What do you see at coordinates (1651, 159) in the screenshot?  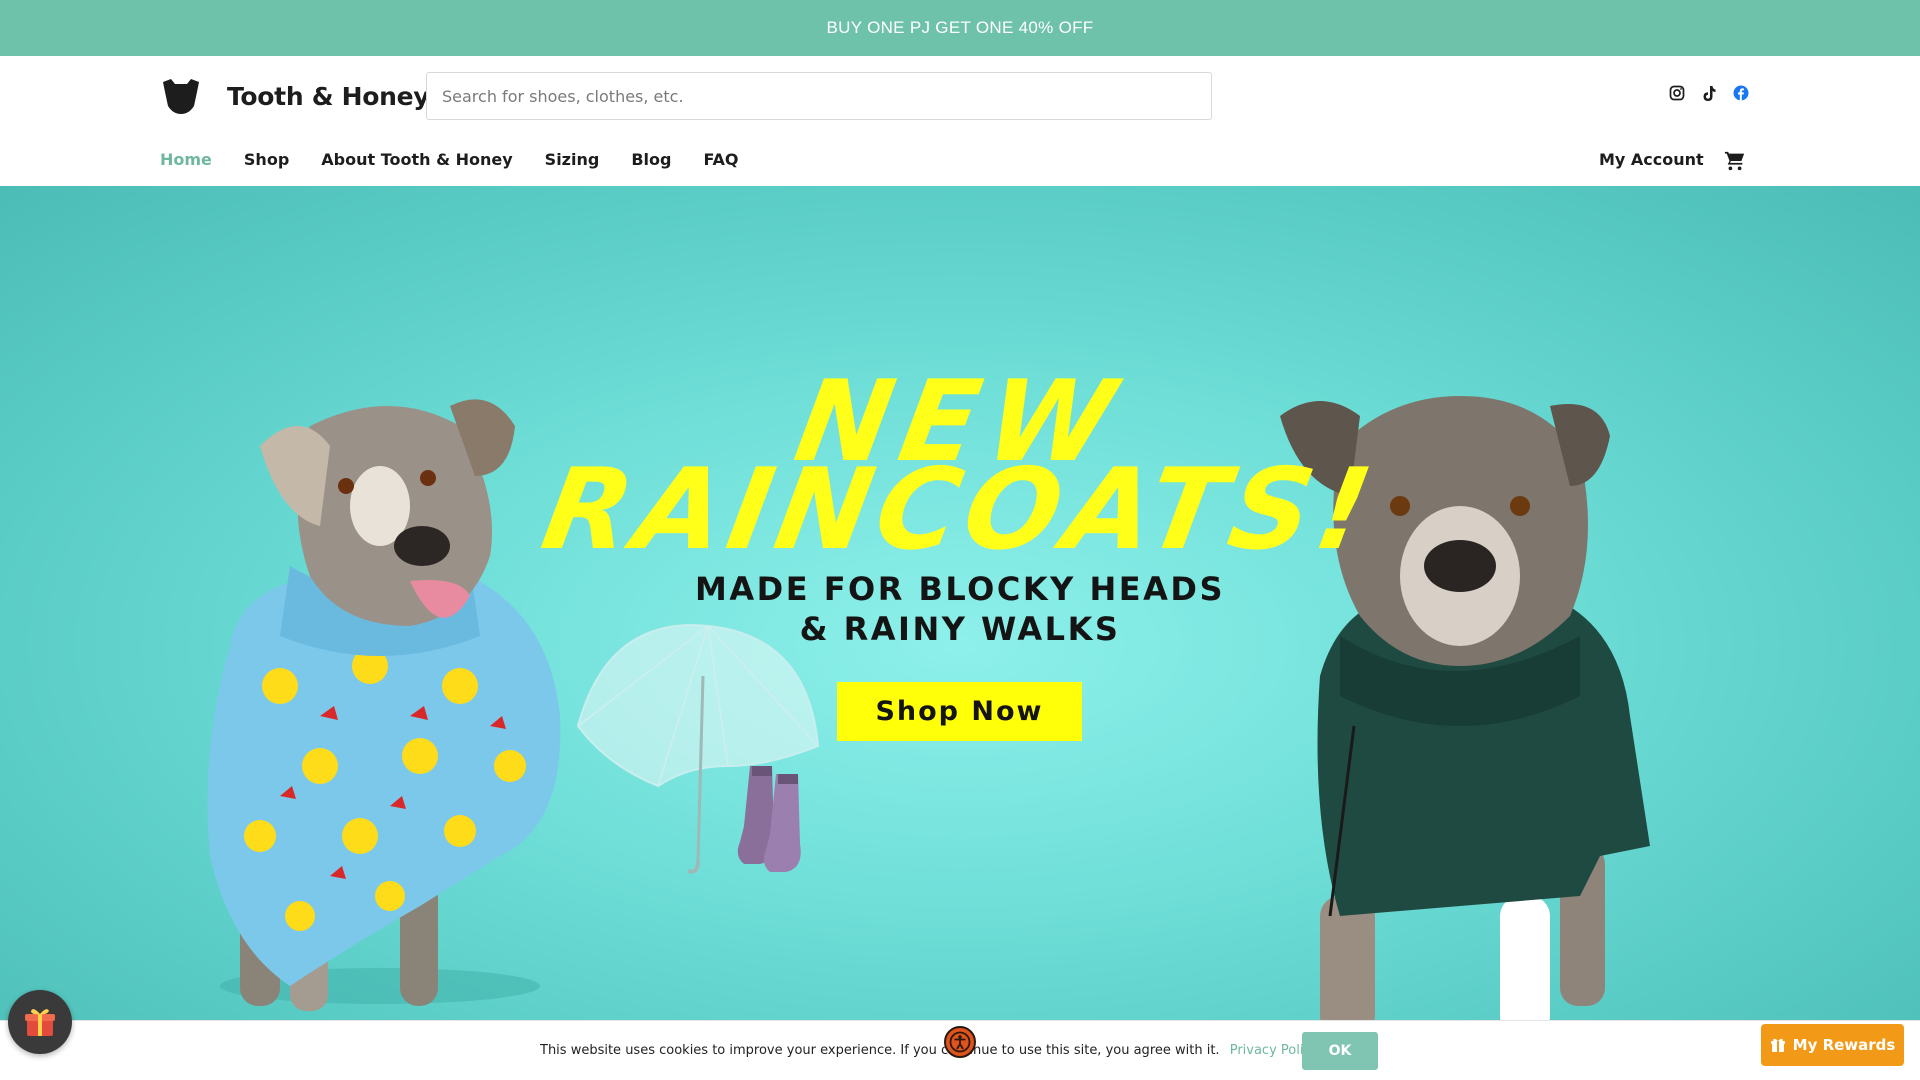 I see `my-account-link: My Account` at bounding box center [1651, 159].